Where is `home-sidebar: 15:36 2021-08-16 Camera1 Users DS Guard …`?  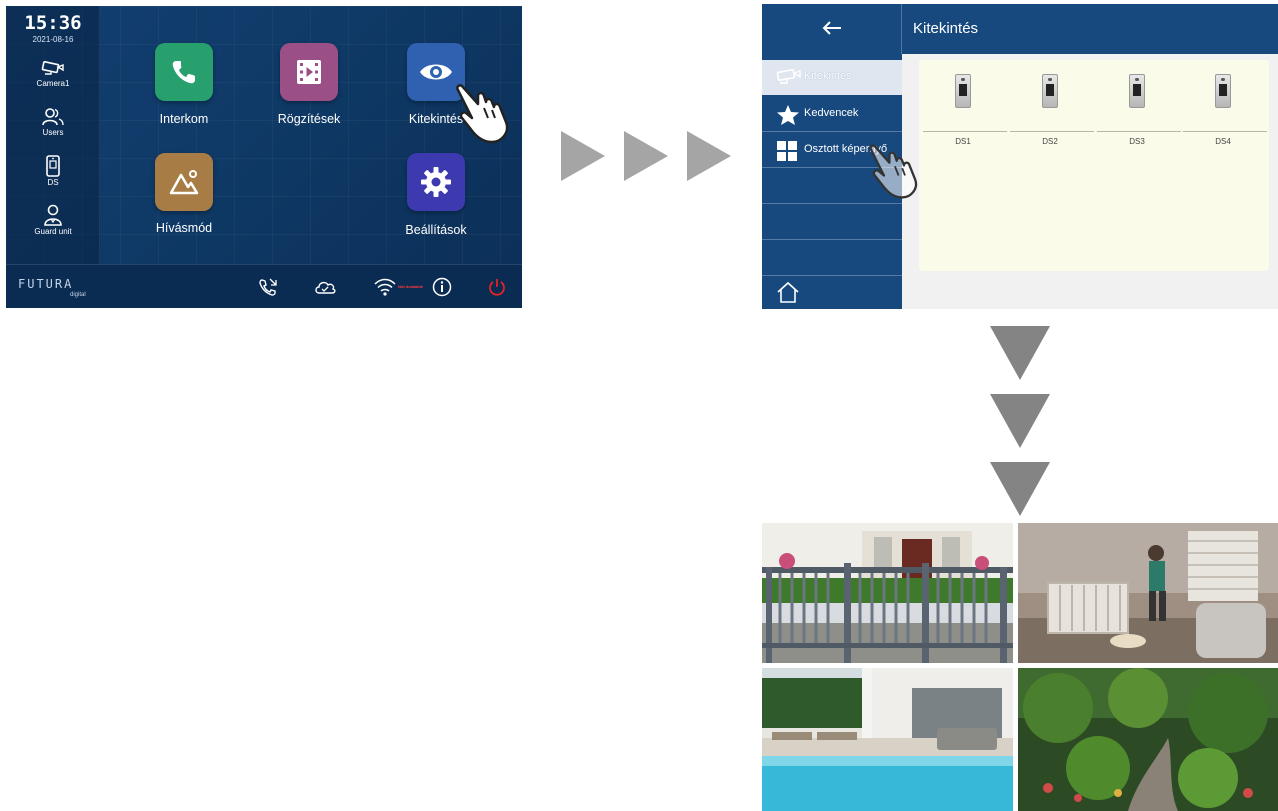
home-sidebar: 15:36 2021-08-16 Camera1 Users DS Guard … is located at coordinates (53, 135).